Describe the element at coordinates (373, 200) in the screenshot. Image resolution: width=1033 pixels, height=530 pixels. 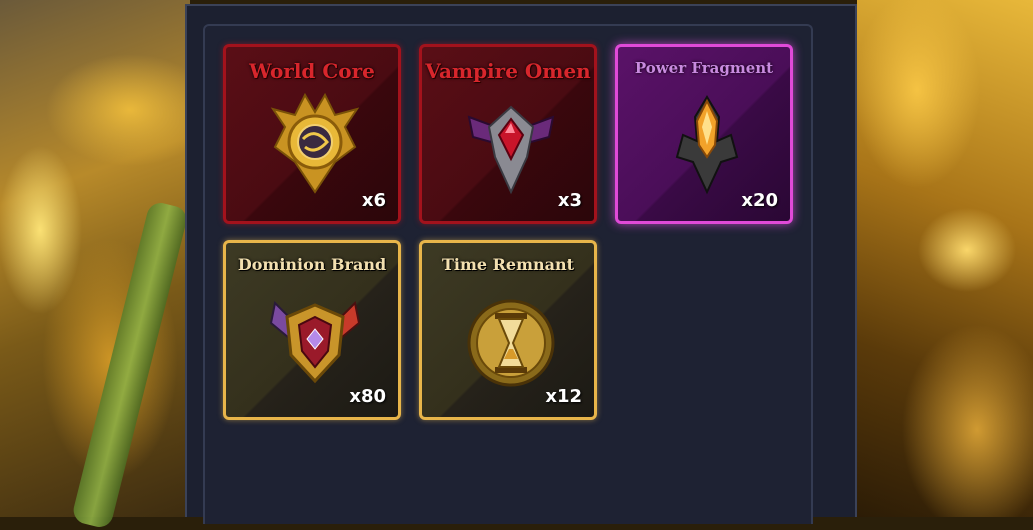
I see `item-count: x6` at that location.